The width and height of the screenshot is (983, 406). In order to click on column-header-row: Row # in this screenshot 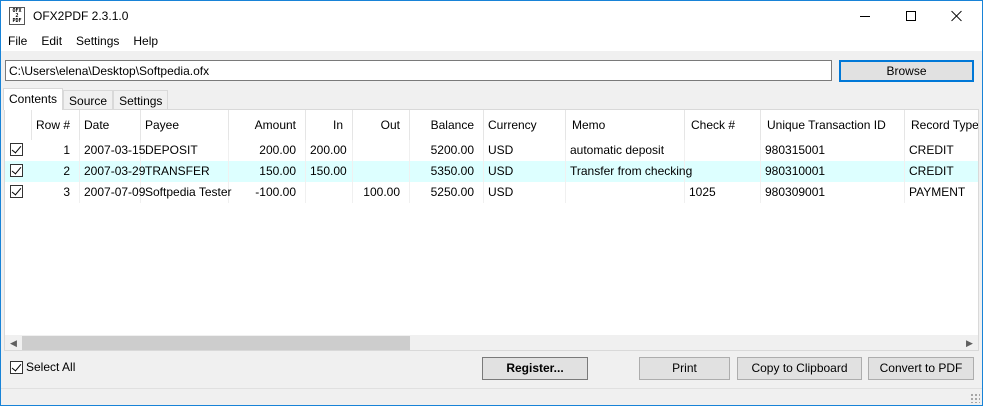, I will do `click(56, 125)`.